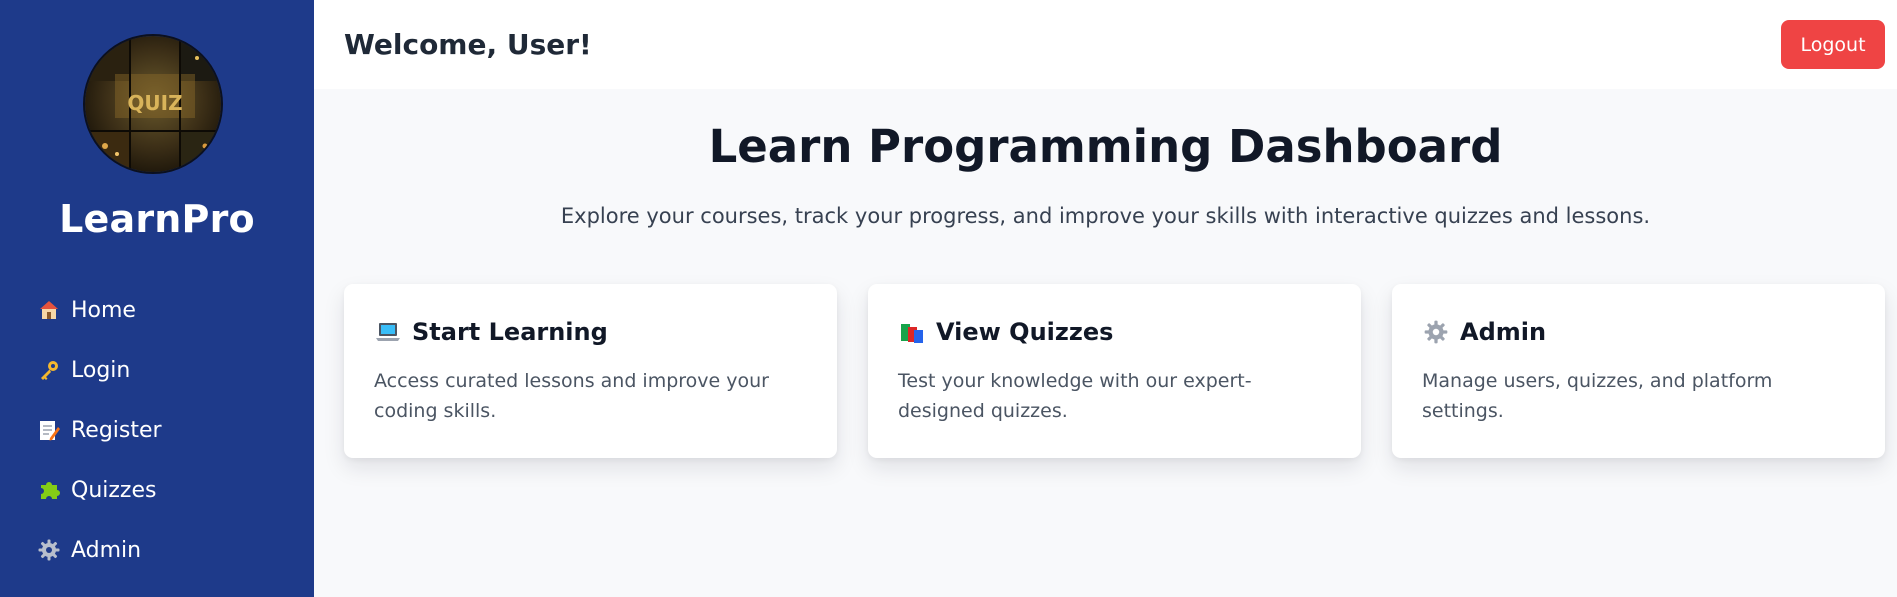  I want to click on sidebar-item-quizzes: Quizzes, so click(99, 490).